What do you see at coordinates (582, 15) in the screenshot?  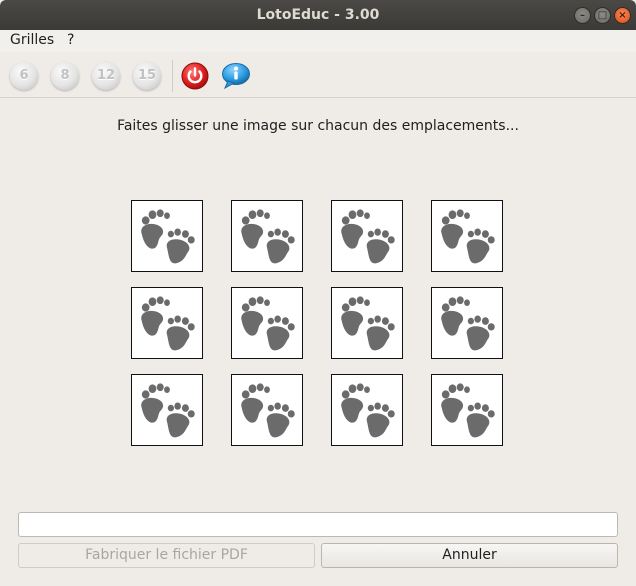 I see `minimize-button: –` at bounding box center [582, 15].